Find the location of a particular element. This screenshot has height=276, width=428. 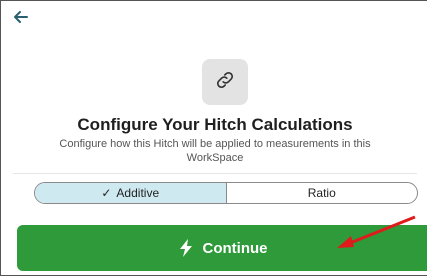

calculation-mode-toggle: ✓ Additive Ratio is located at coordinates (226, 193).